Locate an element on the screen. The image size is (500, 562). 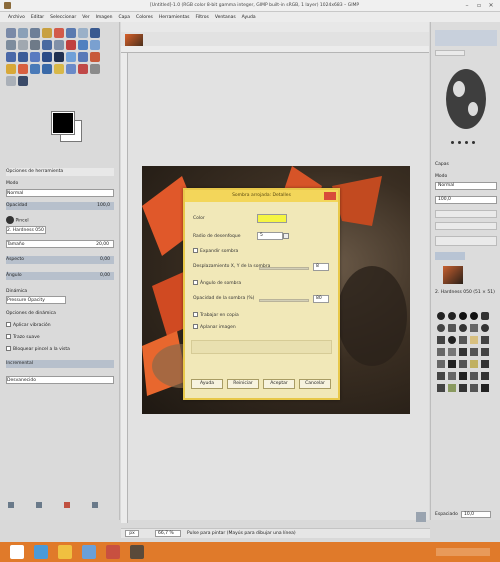
jitter-checkbox is located at coordinates (8, 324).